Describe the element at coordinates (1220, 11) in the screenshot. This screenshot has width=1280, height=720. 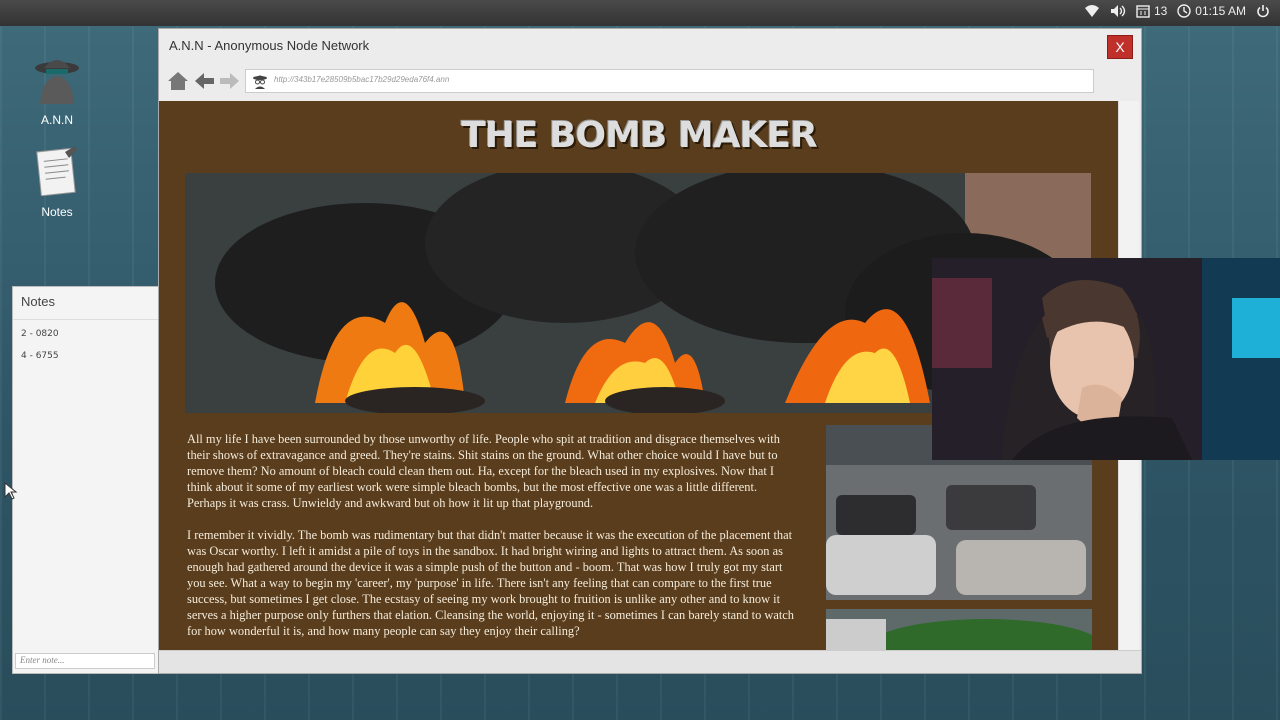
I see `clock-time: 01:15 AM` at that location.